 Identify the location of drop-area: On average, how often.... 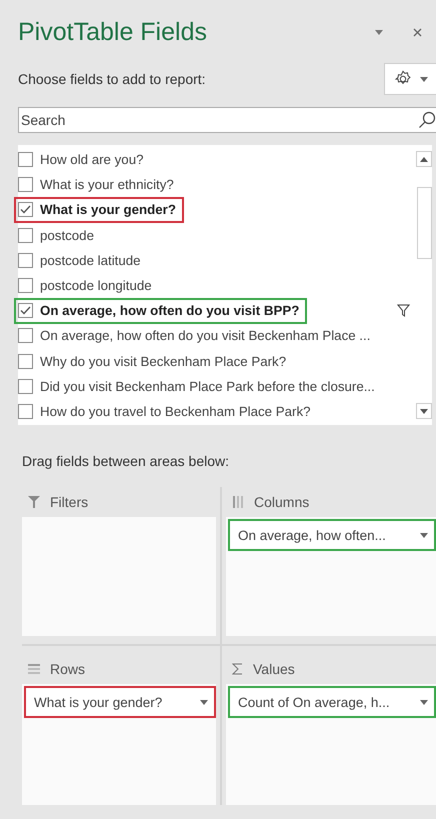
(331, 576).